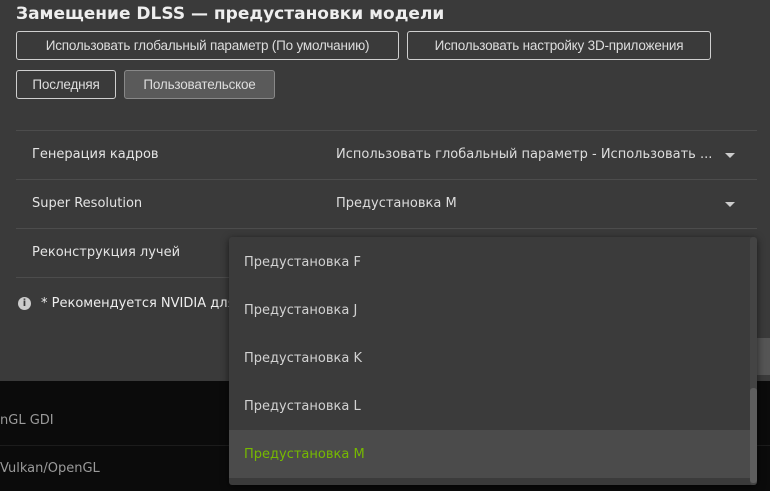 The image size is (770, 491). What do you see at coordinates (396, 203) in the screenshot?
I see `super-resolution-select: Предустановка M` at bounding box center [396, 203].